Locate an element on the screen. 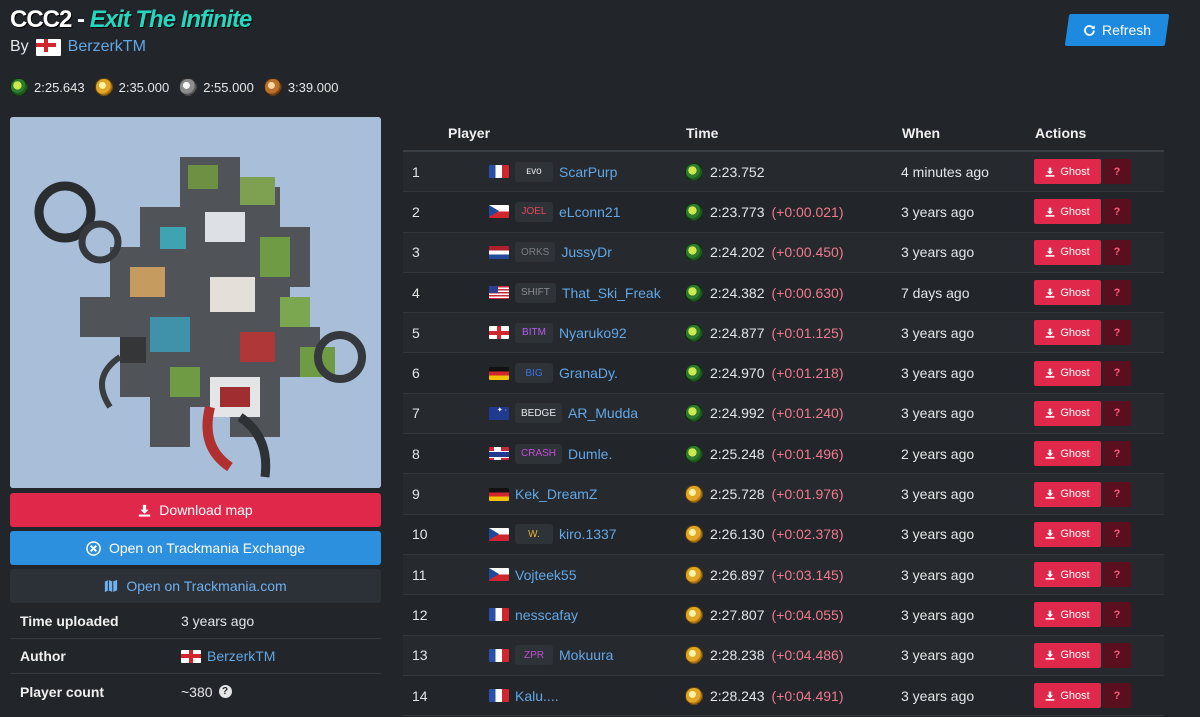 The image size is (1200, 717). download-map-button: Download map is located at coordinates (195, 510).